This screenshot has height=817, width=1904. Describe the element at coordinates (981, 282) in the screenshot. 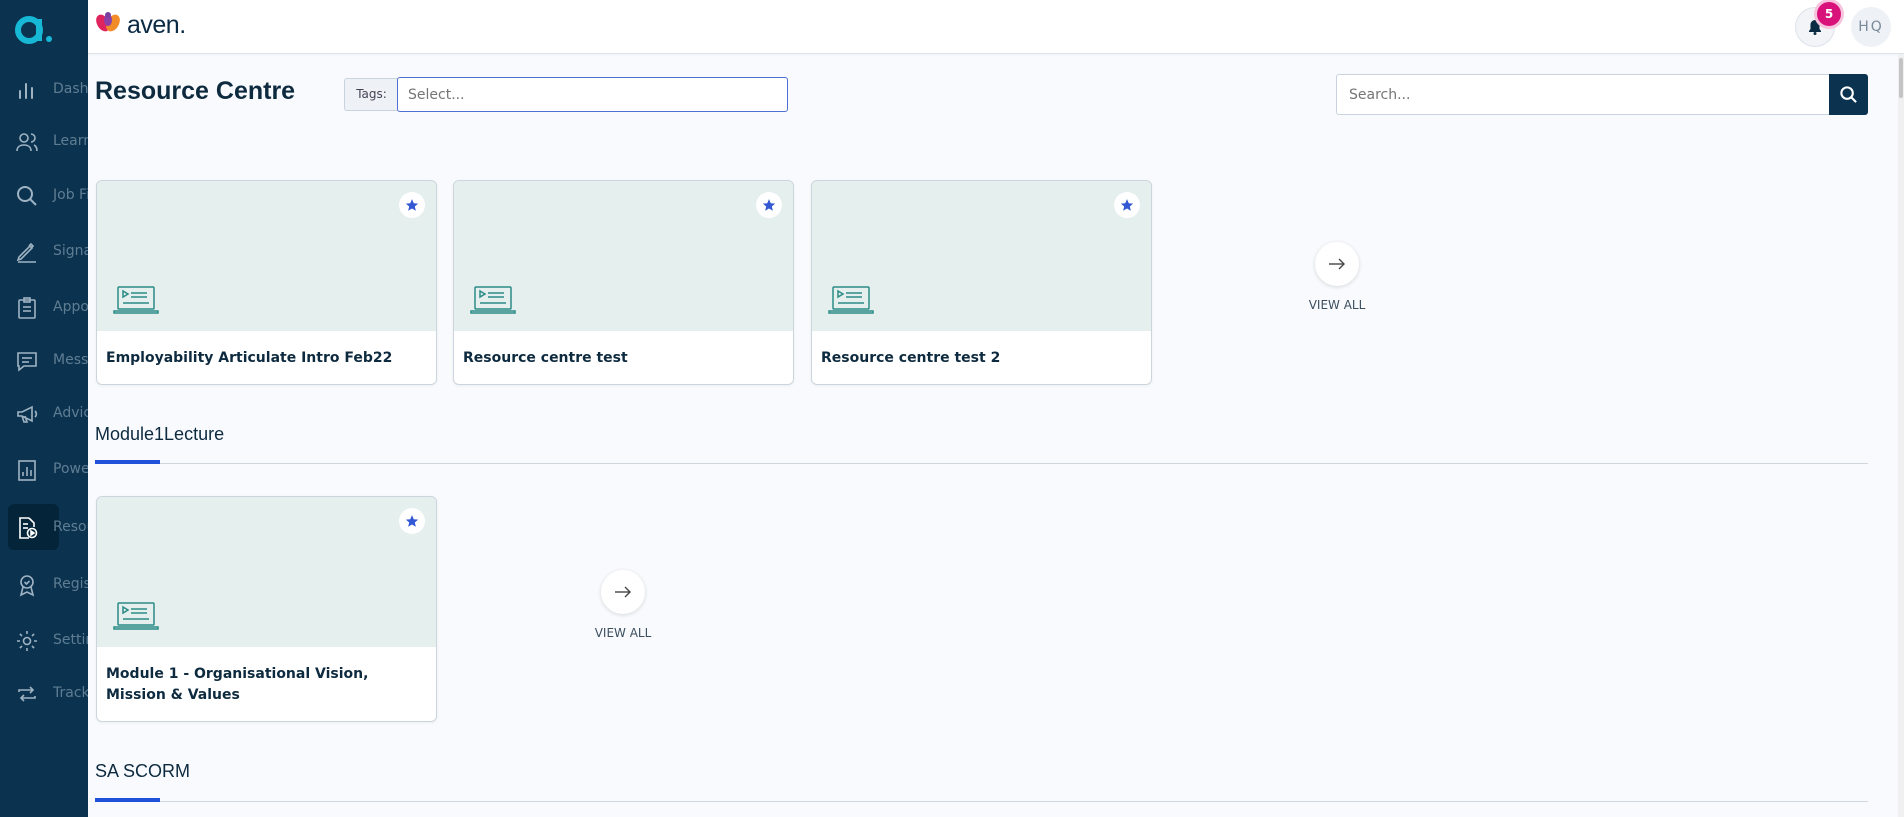

I see `resource-card: Resource centre test 2` at that location.